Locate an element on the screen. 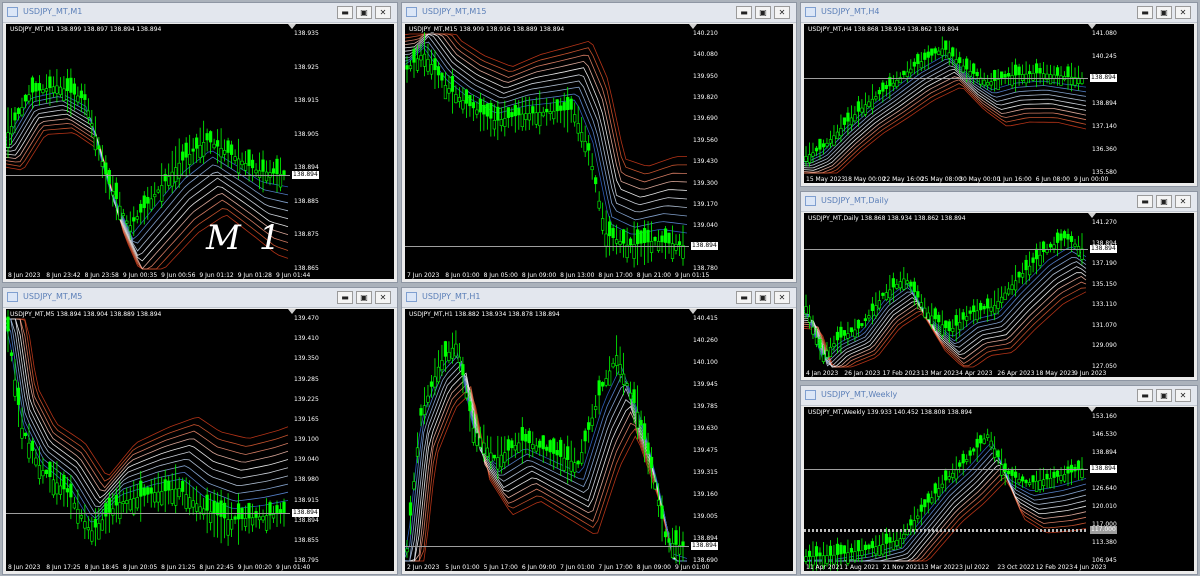 This screenshot has height=576, width=1200. titlebar: USDJPY_MT,Daily ▬ ▣ ✕ is located at coordinates (999, 202).